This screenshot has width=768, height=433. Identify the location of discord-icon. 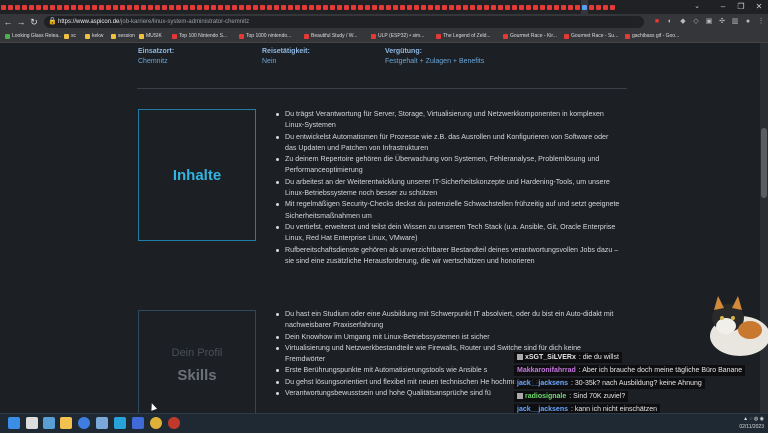
(138, 423).